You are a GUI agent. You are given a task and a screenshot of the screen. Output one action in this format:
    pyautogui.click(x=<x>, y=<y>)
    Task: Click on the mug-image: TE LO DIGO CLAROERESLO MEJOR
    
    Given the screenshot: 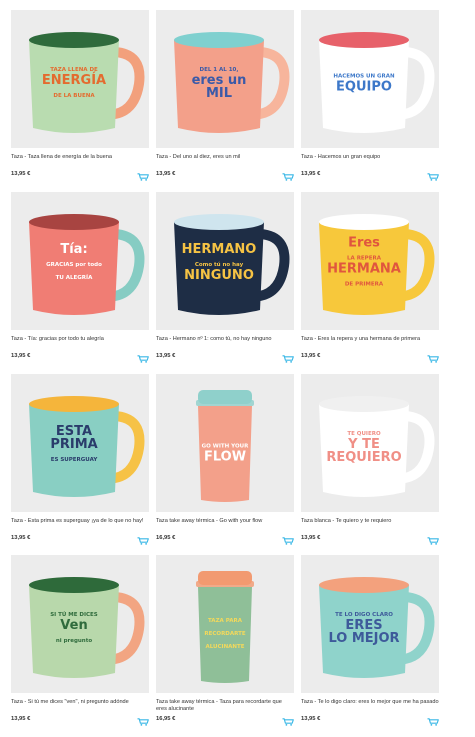 What is the action you would take?
    pyautogui.click(x=377, y=627)
    